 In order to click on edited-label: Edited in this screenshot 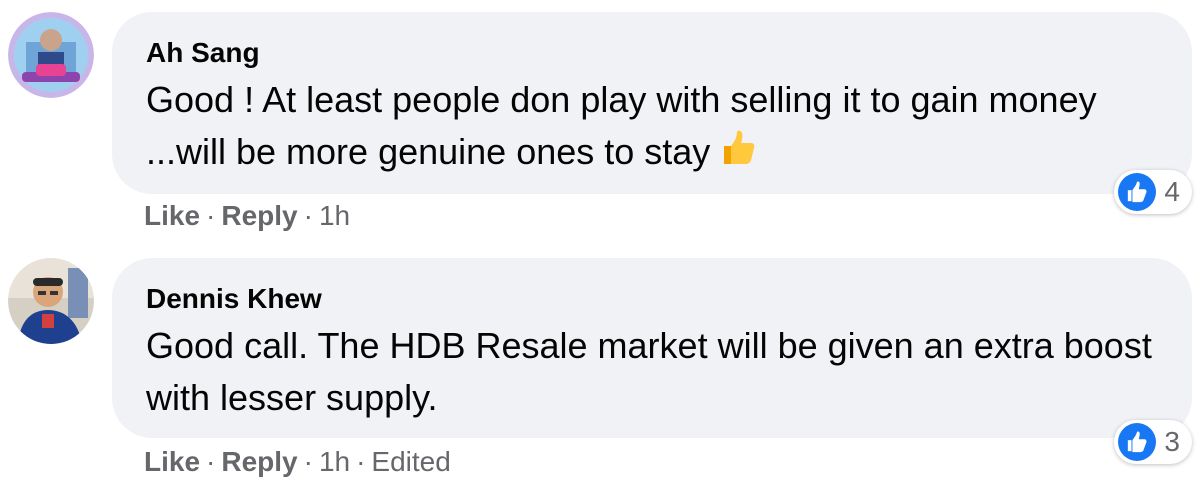, I will do `click(410, 461)`.